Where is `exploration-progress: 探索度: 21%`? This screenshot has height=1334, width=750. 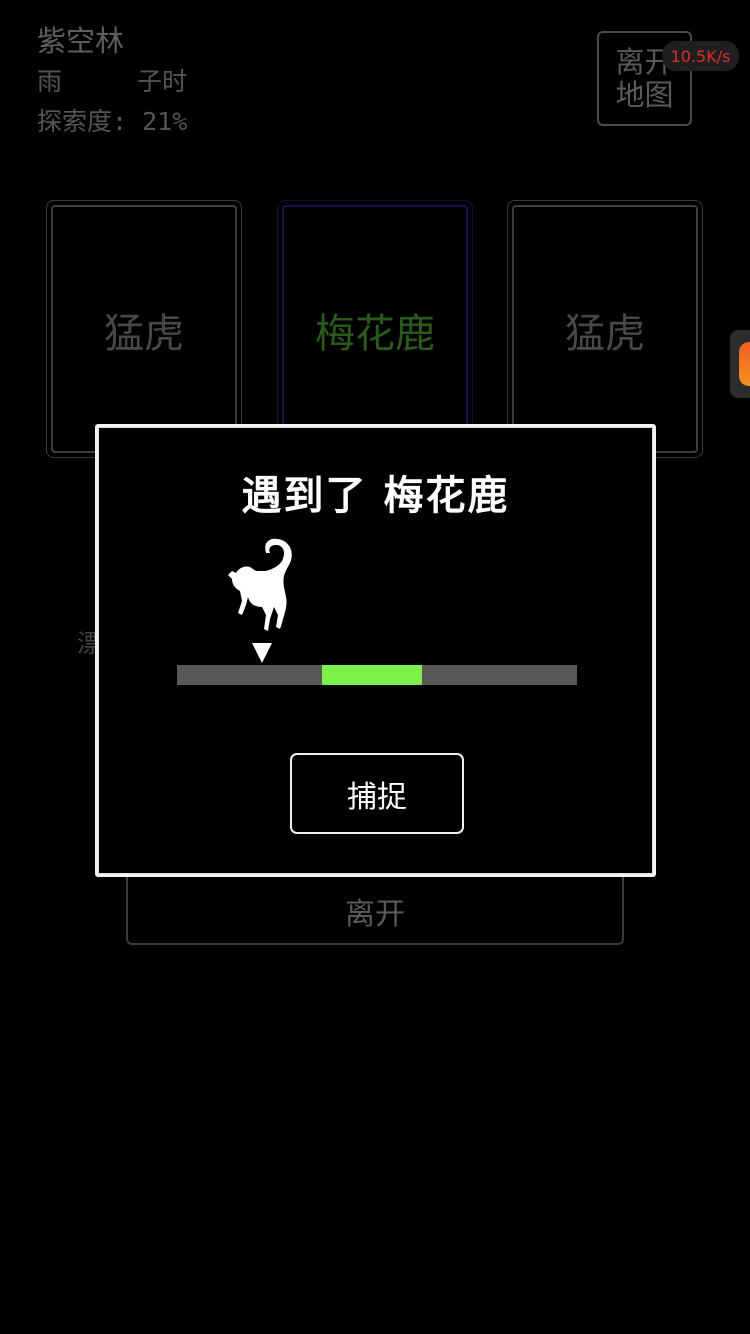
exploration-progress: 探索度: 21% is located at coordinates (112, 121).